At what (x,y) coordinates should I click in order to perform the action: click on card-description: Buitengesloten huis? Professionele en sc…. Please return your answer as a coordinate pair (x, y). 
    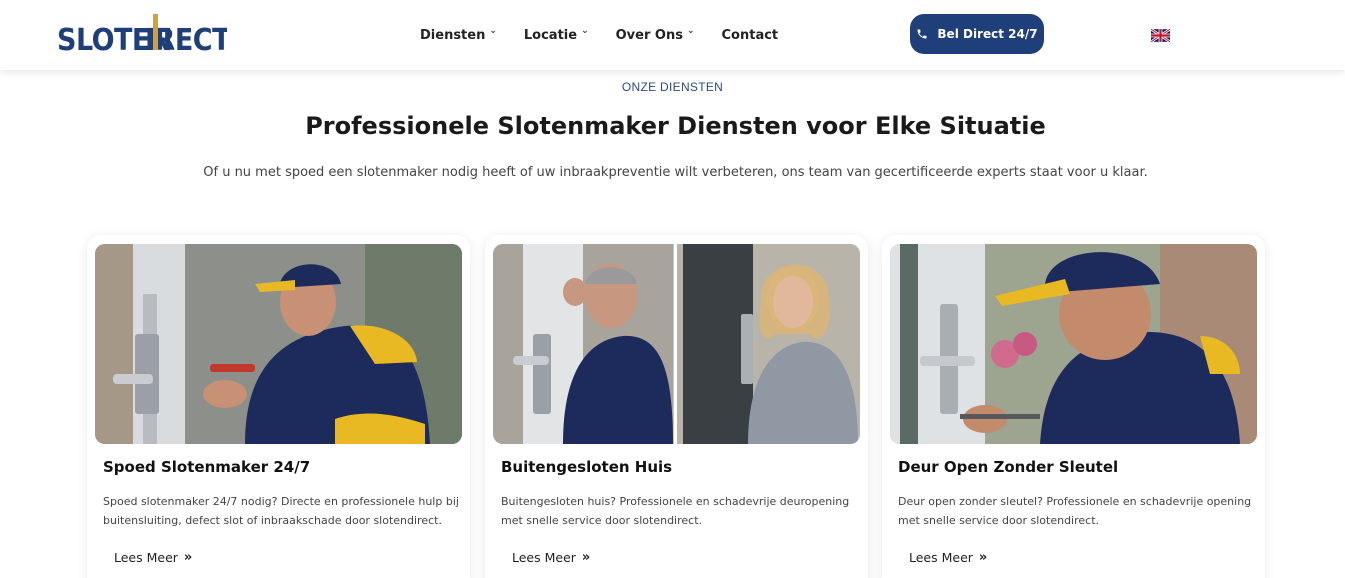
    Looking at the image, I should click on (675, 511).